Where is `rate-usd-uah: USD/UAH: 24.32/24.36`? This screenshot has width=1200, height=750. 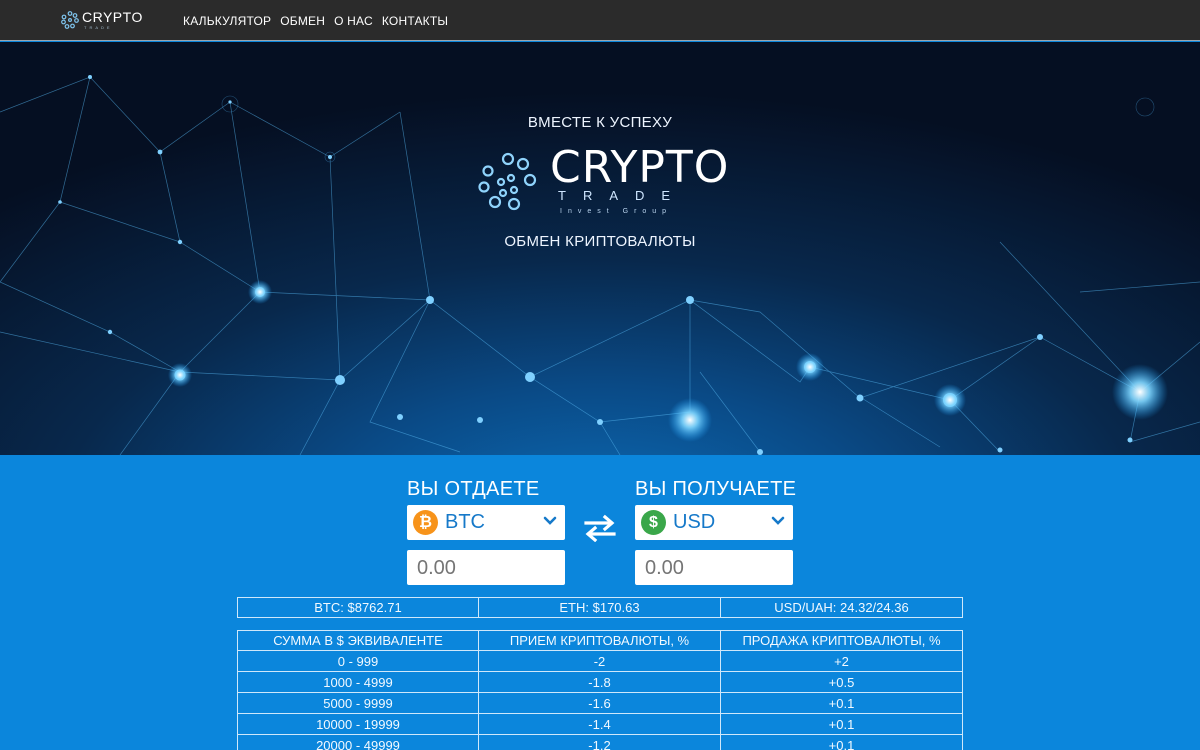
rate-usd-uah: USD/UAH: 24.32/24.36 is located at coordinates (842, 607).